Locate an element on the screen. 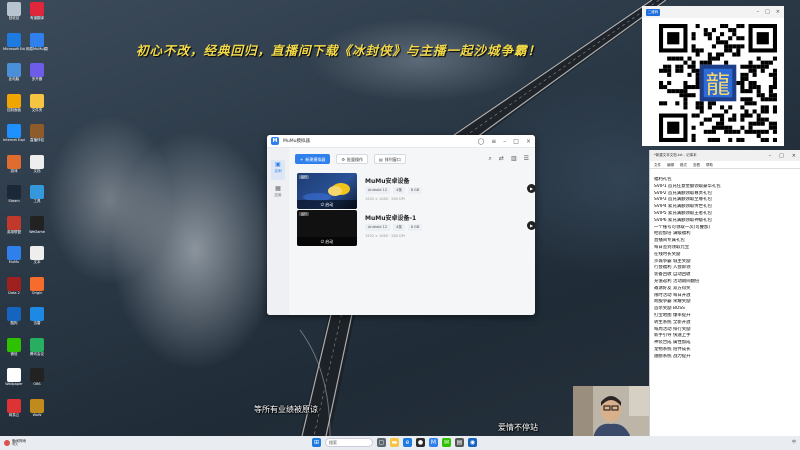 The width and height of the screenshot is (800, 450). desktop-icon: Microsoft Edge is located at coordinates (14, 45).